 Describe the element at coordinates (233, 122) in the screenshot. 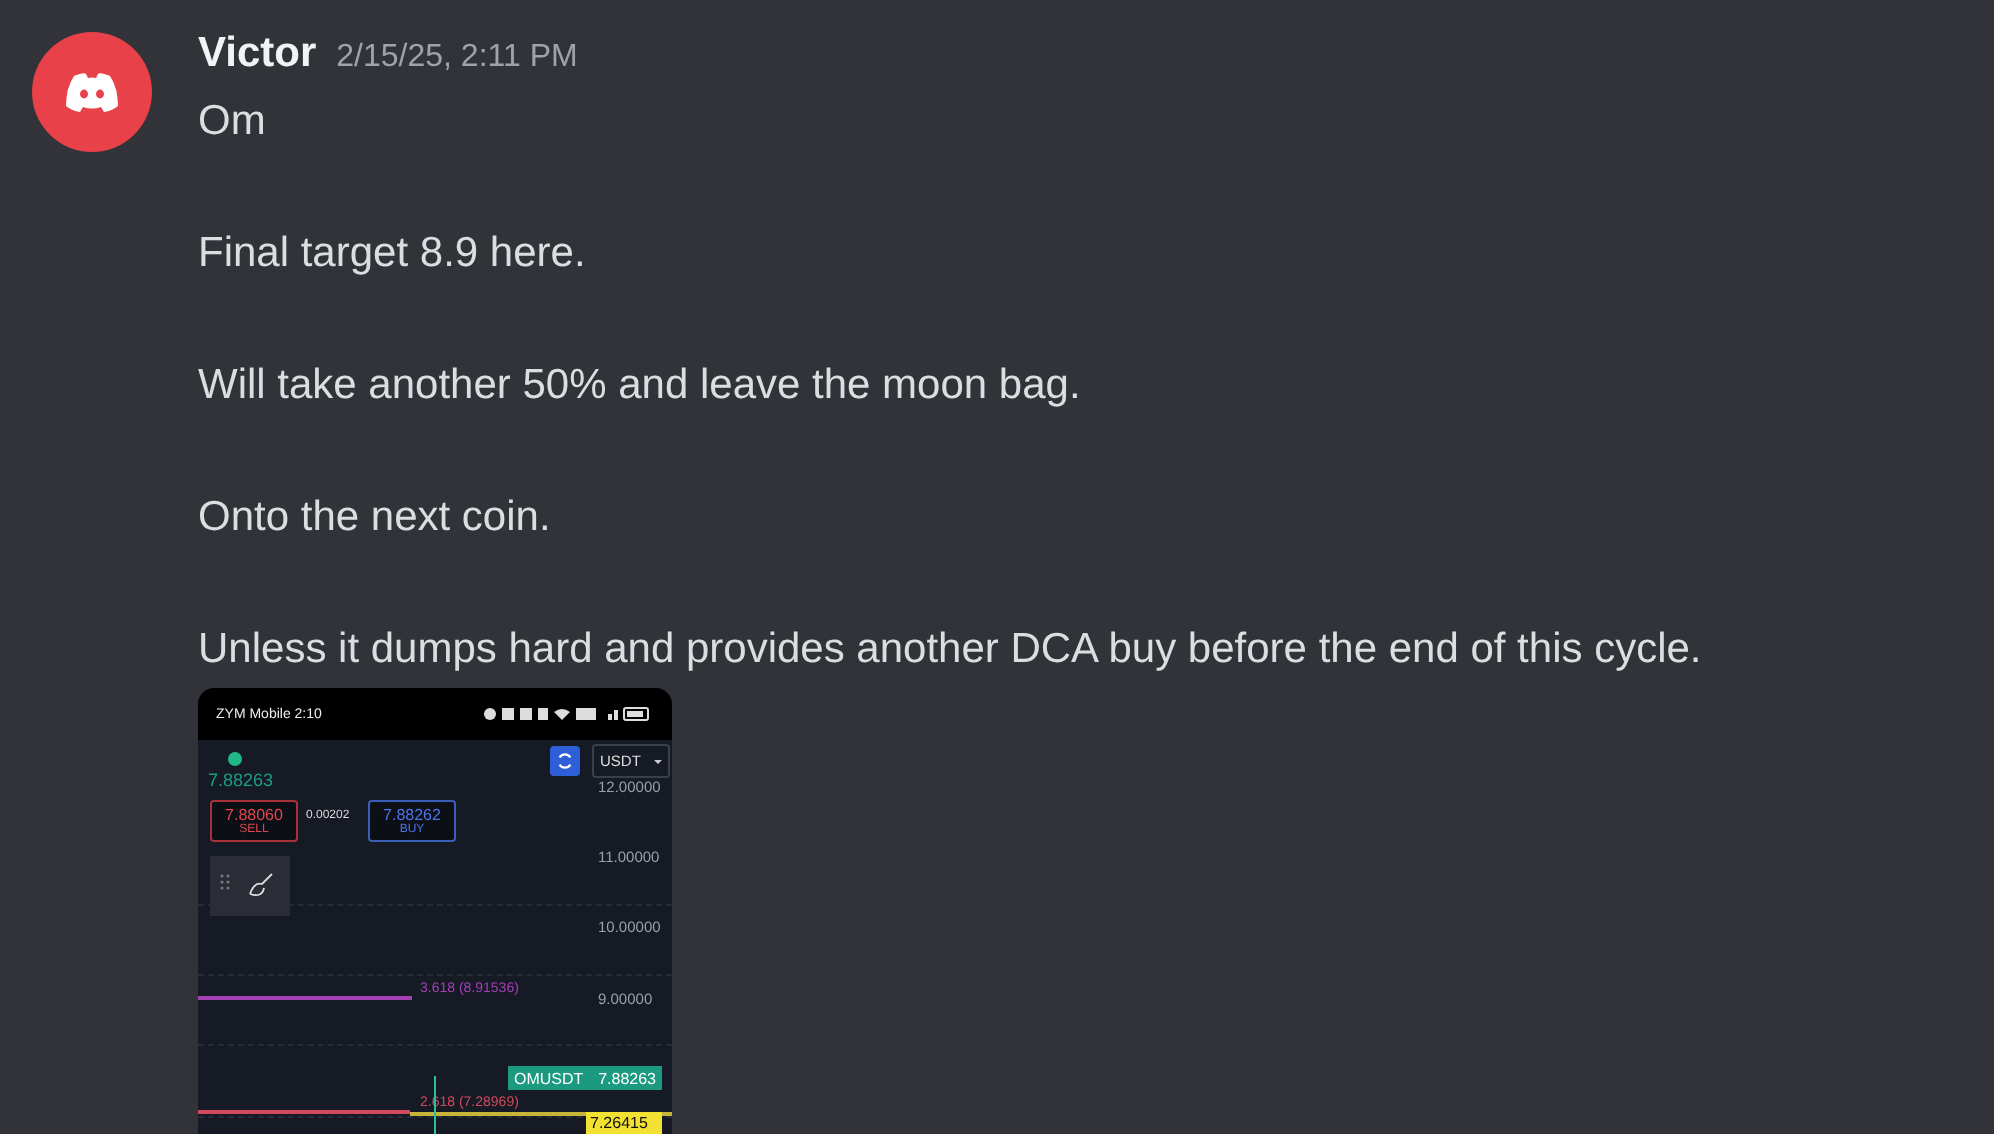

I see `message-text: Om` at that location.